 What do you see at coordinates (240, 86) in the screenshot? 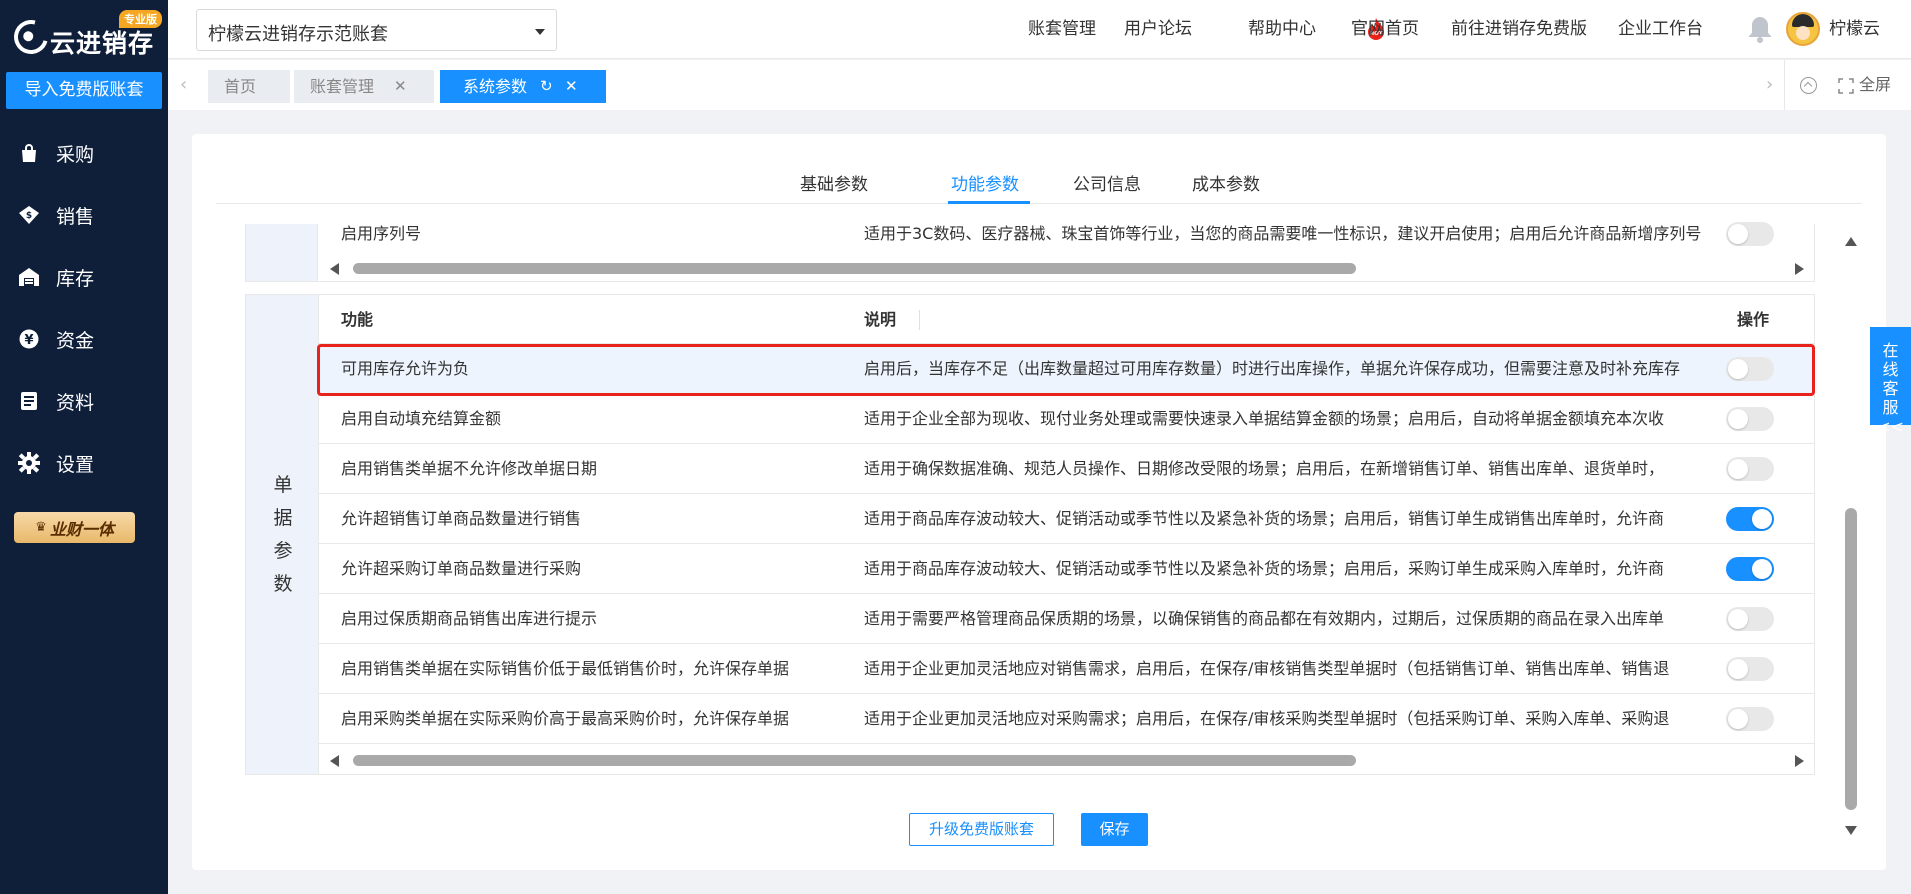
I see `tab-label: 首页` at bounding box center [240, 86].